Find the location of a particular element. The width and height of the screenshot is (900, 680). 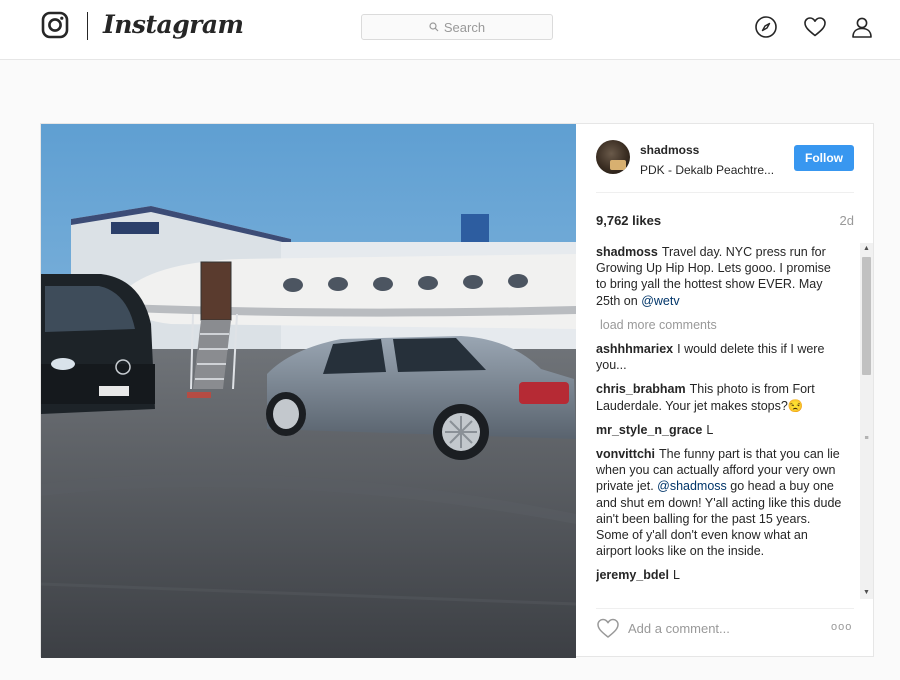

compass-icon is located at coordinates (766, 27).